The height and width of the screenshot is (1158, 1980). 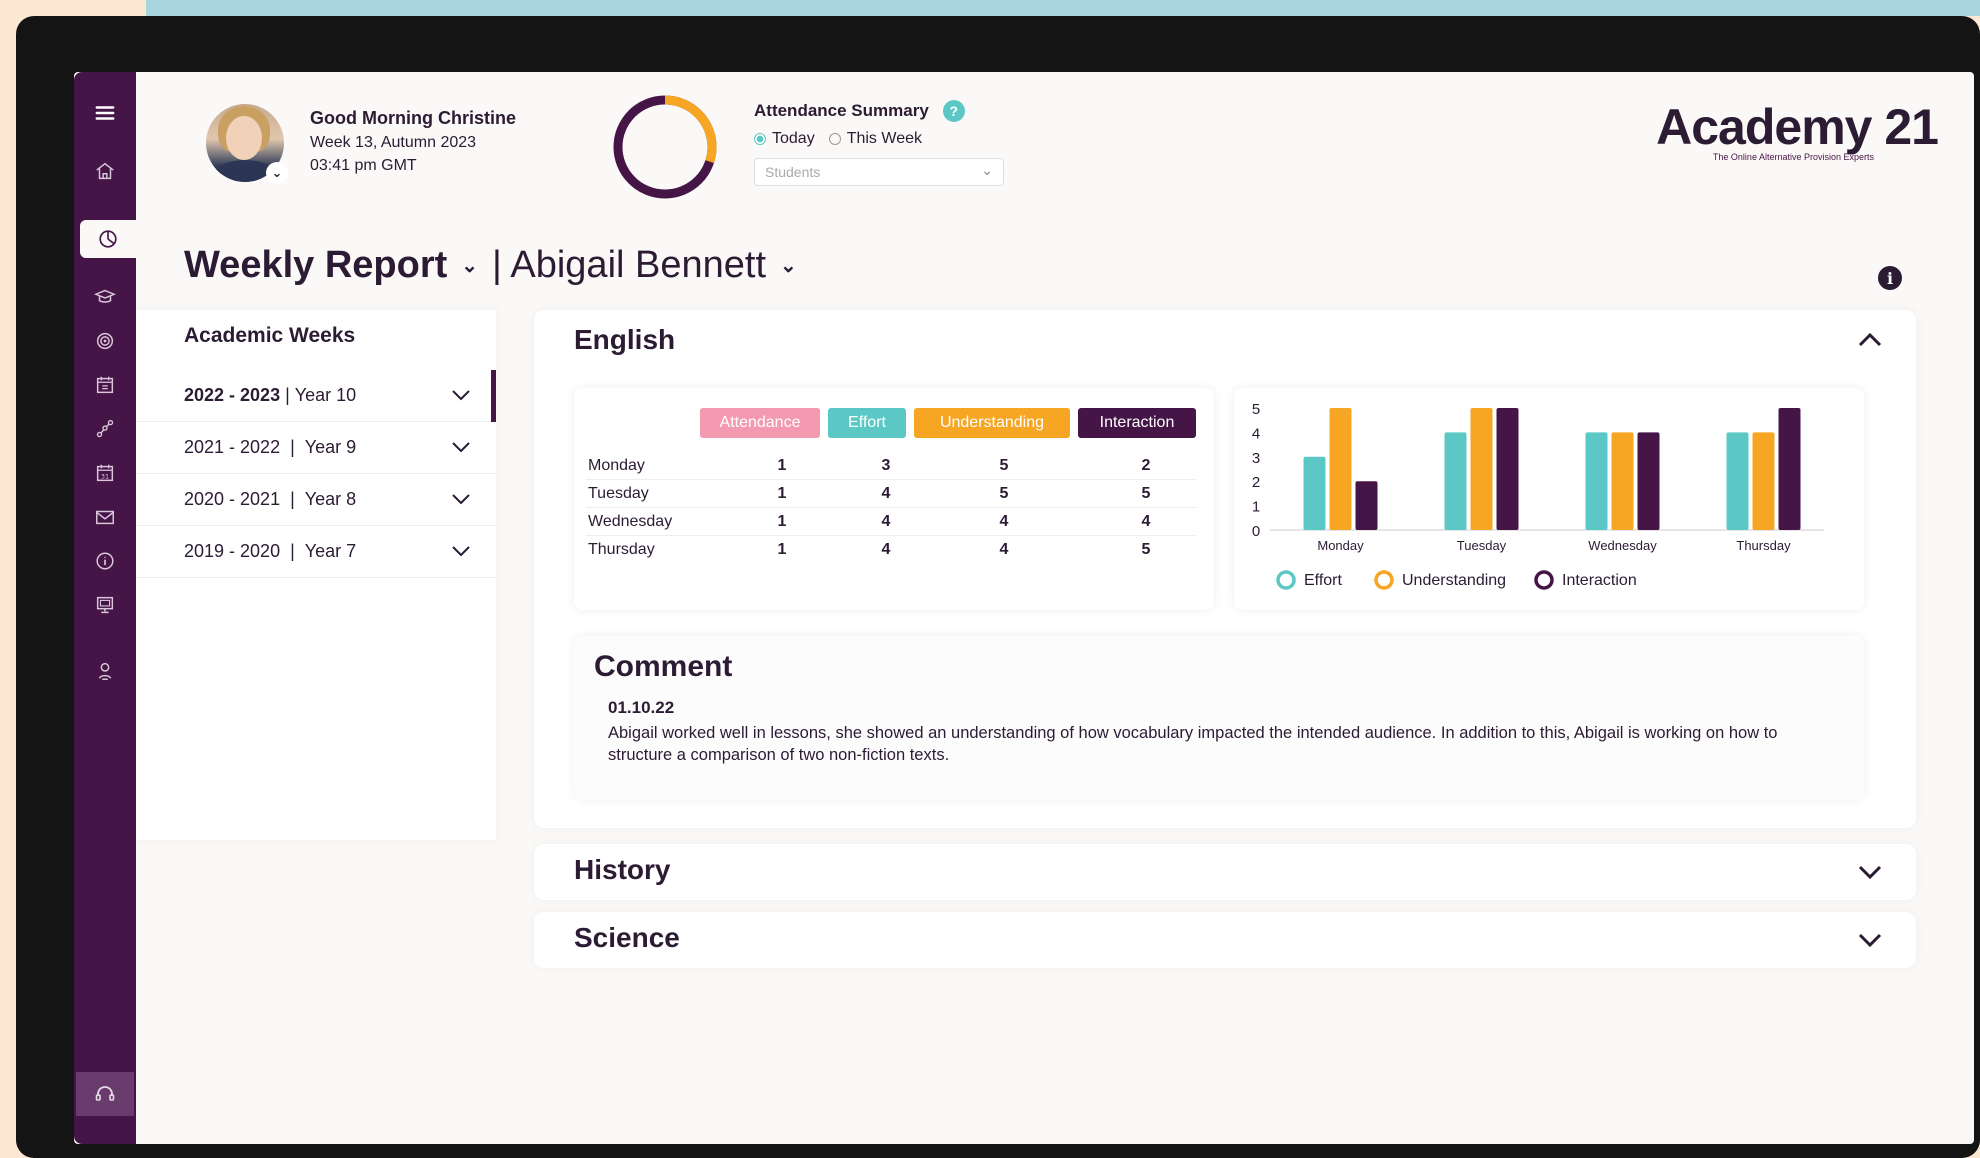 What do you see at coordinates (105, 113) in the screenshot?
I see `menu-icon` at bounding box center [105, 113].